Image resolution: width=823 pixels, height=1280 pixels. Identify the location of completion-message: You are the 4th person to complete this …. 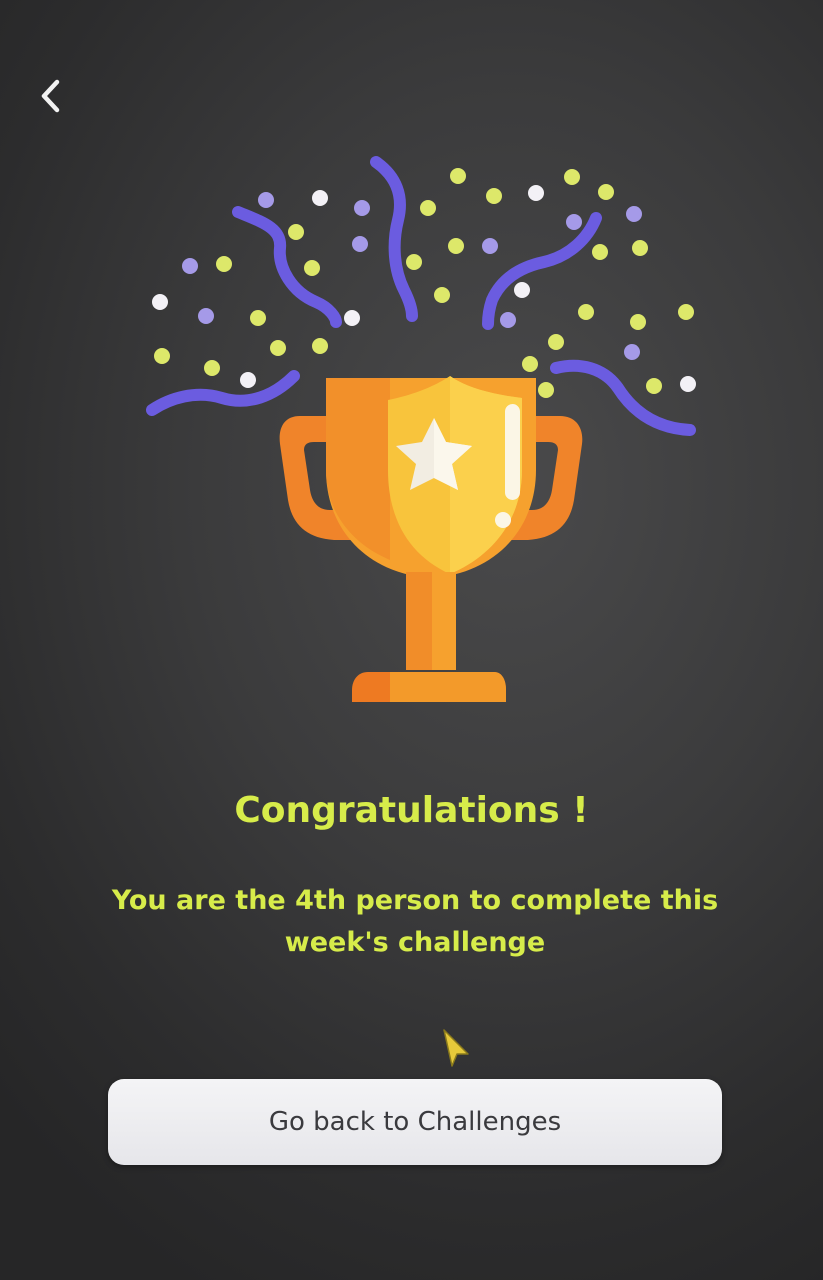
(415, 921).